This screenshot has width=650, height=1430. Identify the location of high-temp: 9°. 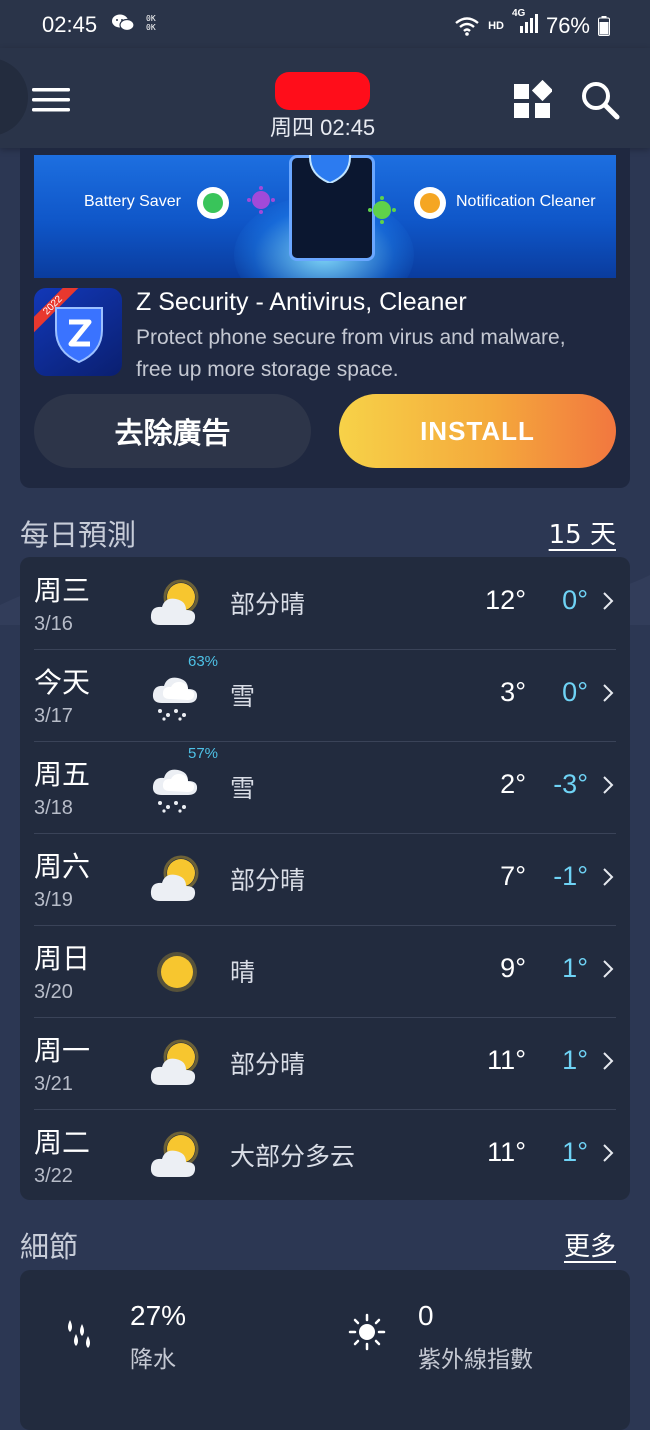
(513, 968).